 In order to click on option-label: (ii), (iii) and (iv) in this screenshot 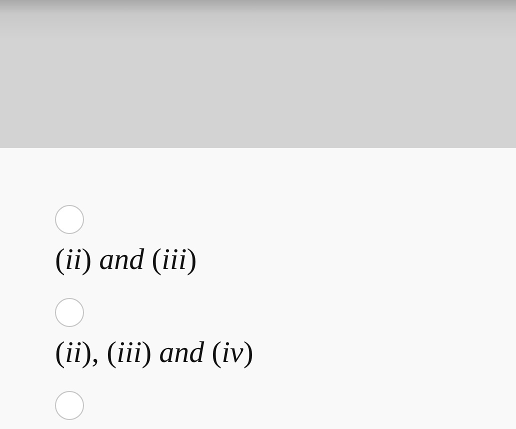, I will do `click(154, 353)`.